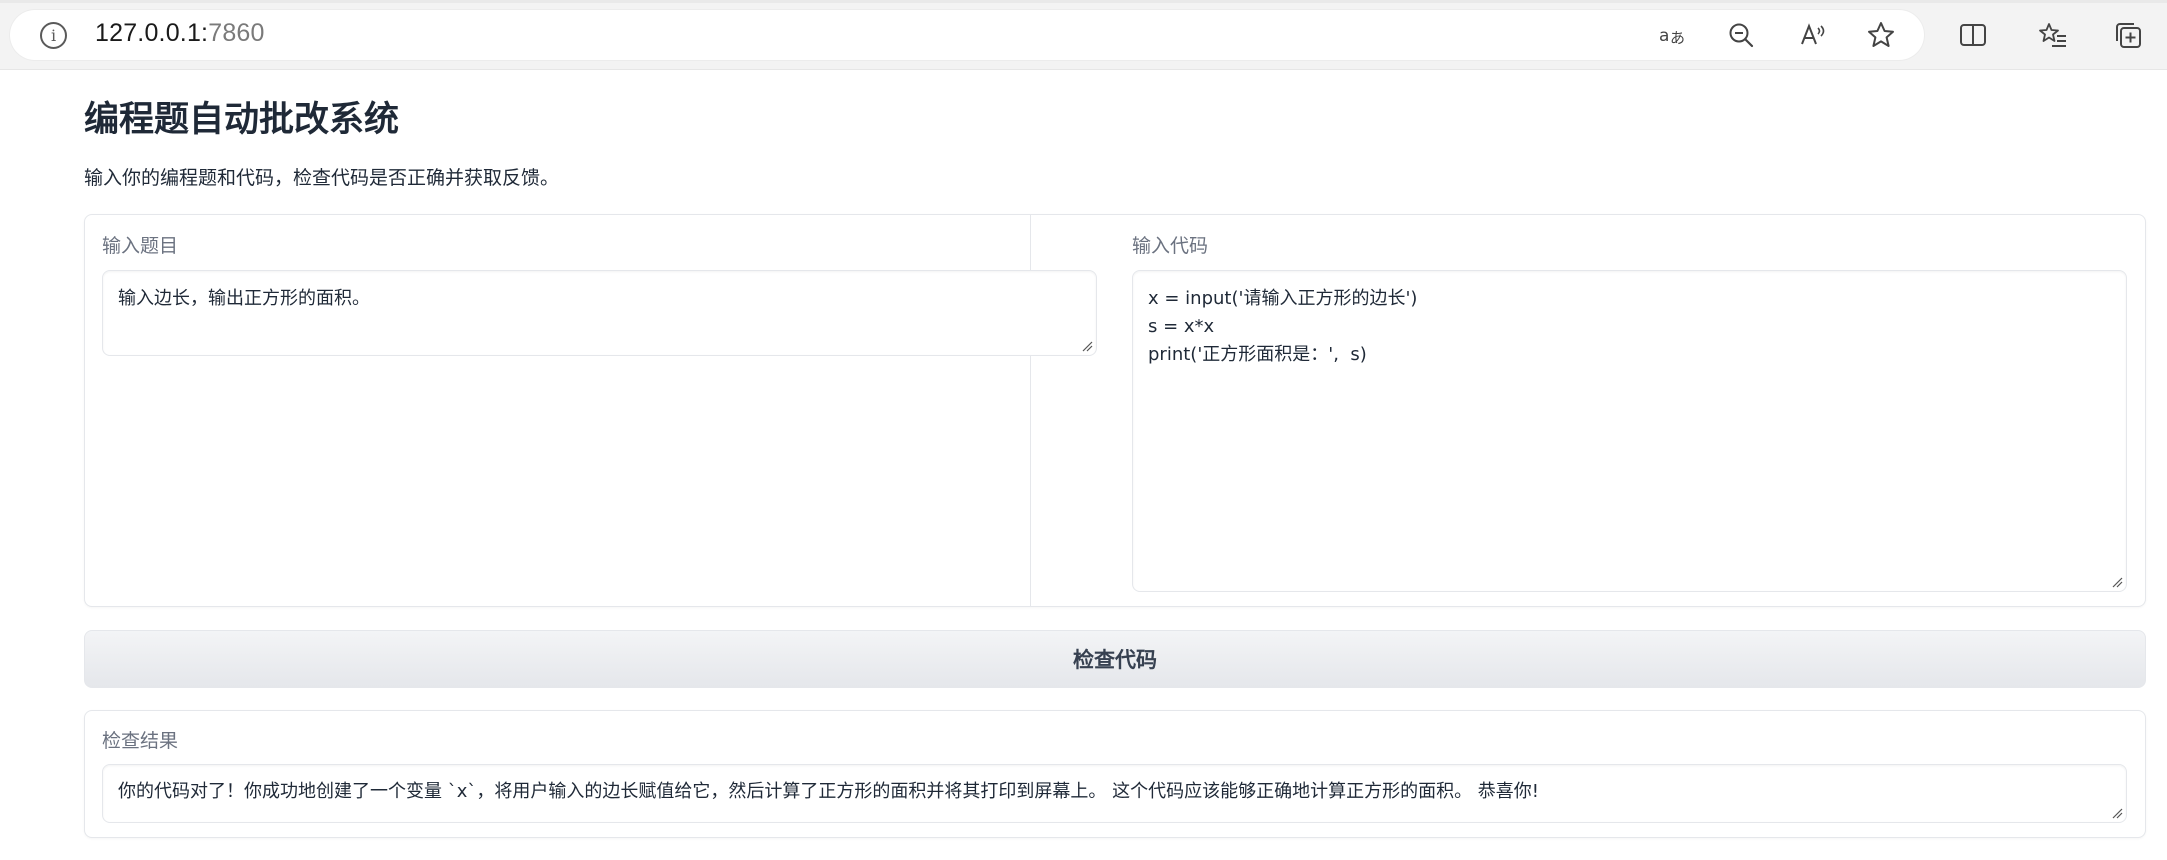 The image size is (2167, 860). Describe the element at coordinates (1741, 35) in the screenshot. I see `zoom-out-icon` at that location.